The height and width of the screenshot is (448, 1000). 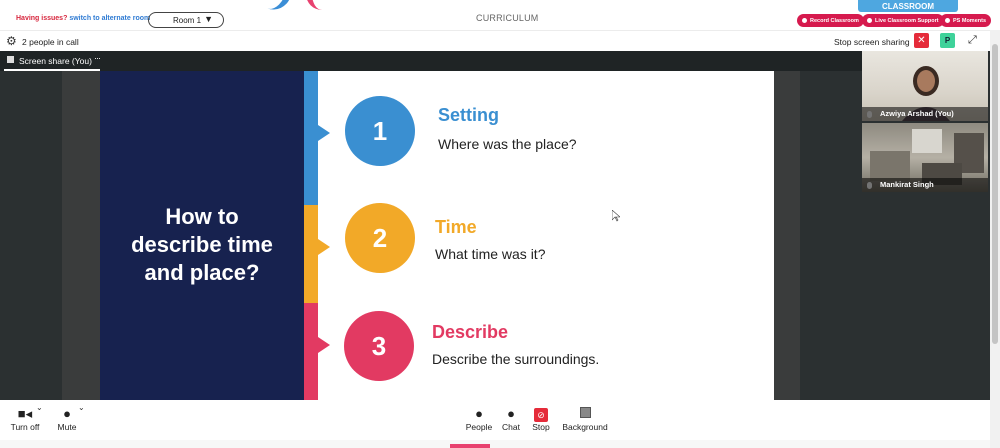 What do you see at coordinates (55, 61) in the screenshot?
I see `screen-share-label: Screen share (You)` at bounding box center [55, 61].